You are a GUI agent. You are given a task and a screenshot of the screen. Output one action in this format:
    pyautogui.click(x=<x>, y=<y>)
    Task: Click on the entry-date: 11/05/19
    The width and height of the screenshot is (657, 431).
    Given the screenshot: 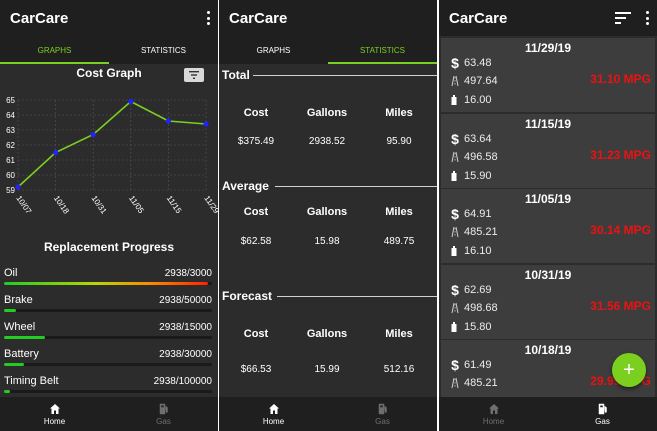 What is the action you would take?
    pyautogui.click(x=548, y=199)
    